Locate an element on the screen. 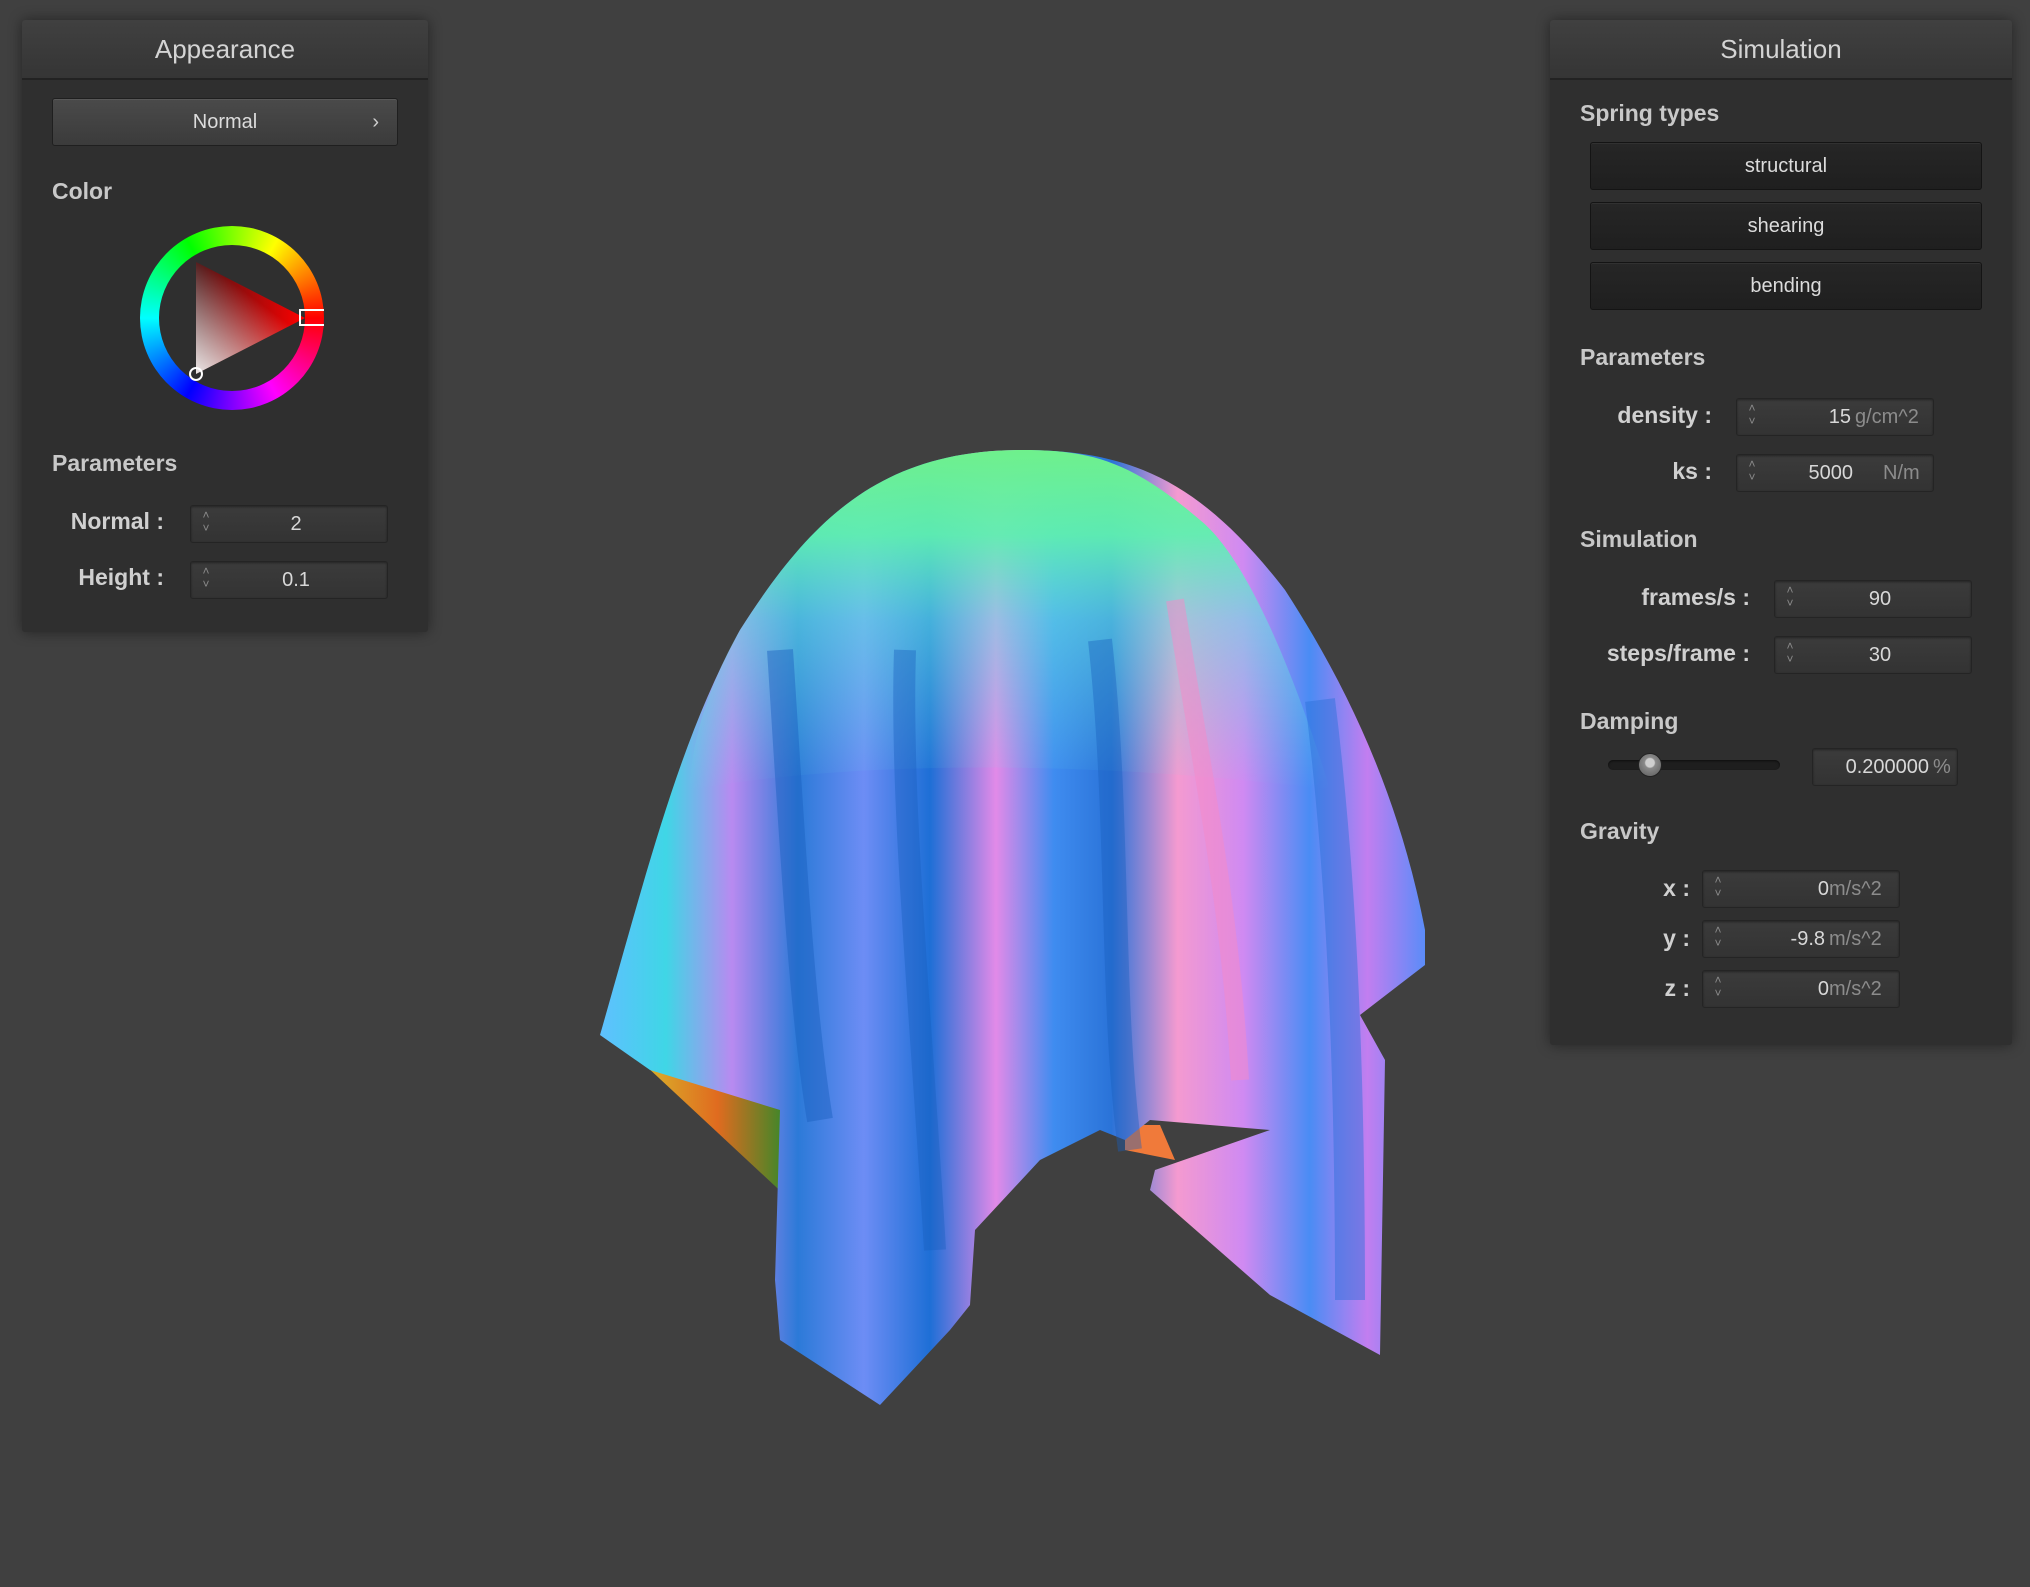 The image size is (2030, 1587). density-field-label: density : is located at coordinates (1664, 415).